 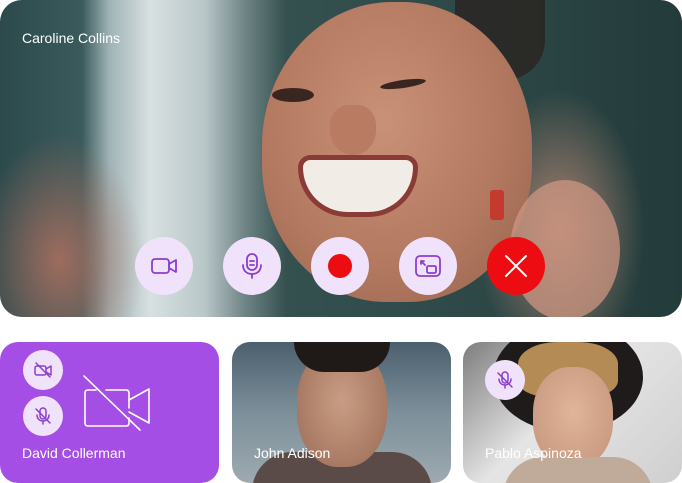 I want to click on main-participant-name: Caroline Collins, so click(x=71, y=38).